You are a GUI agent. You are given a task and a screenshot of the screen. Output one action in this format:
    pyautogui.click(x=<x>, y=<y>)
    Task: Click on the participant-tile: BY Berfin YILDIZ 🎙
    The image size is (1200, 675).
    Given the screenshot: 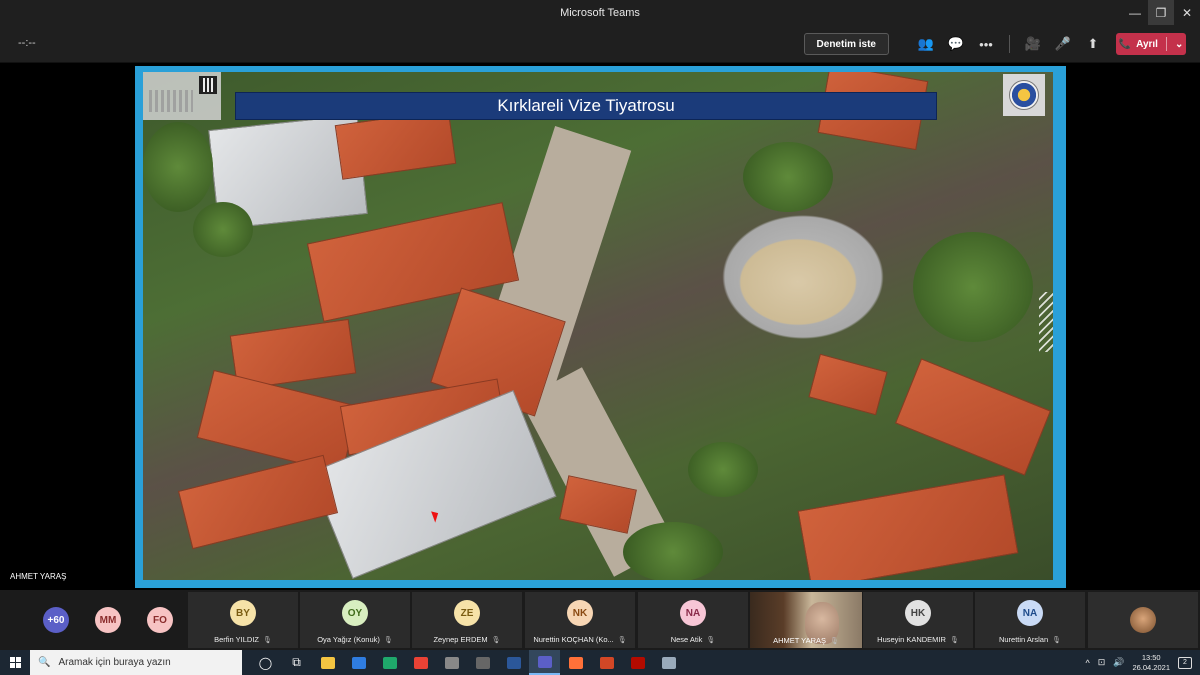 What is the action you would take?
    pyautogui.click(x=243, y=620)
    